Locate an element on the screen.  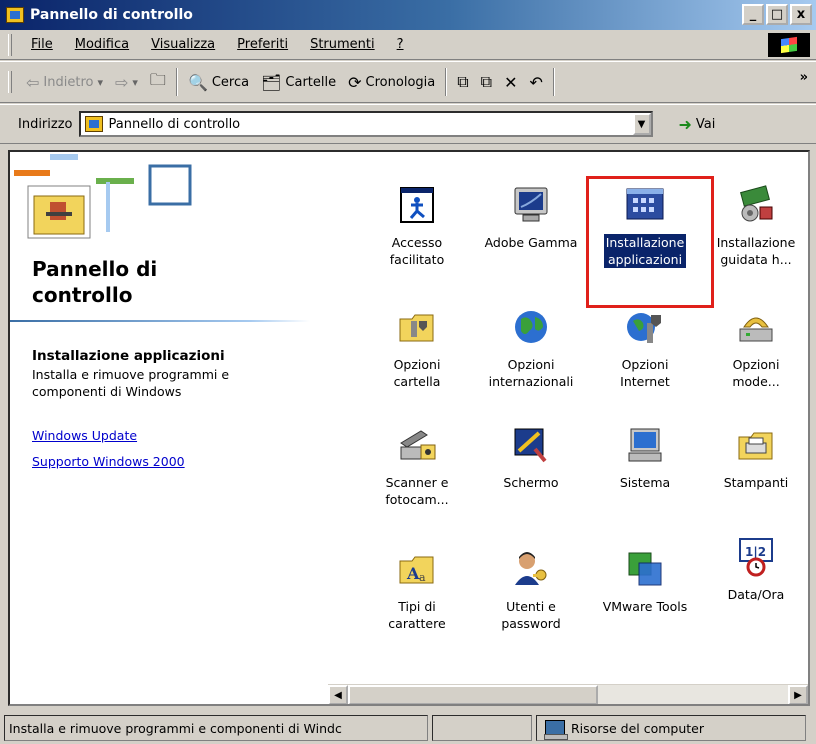
go-label: Vai is located at coordinates (705, 124).